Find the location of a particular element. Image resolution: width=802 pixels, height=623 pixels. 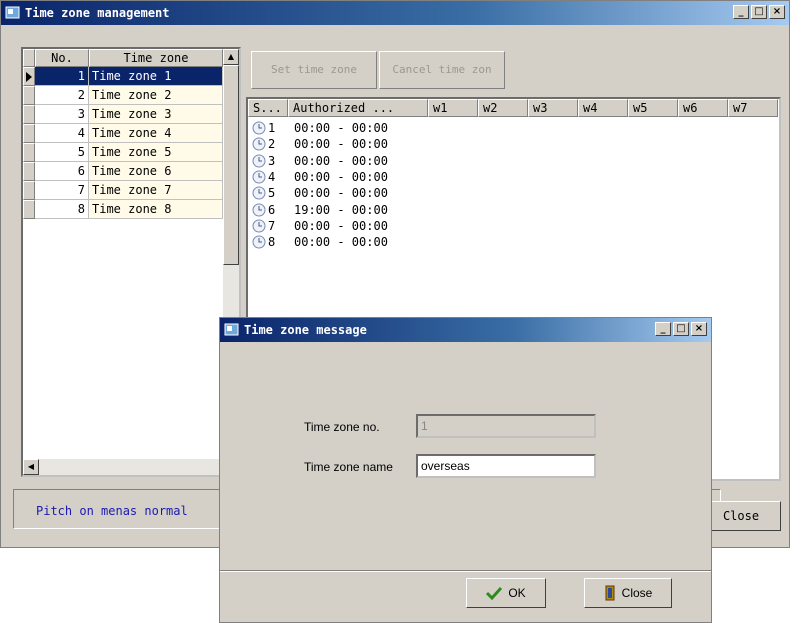

time-zone-no-cell: 3 is located at coordinates (62, 114).